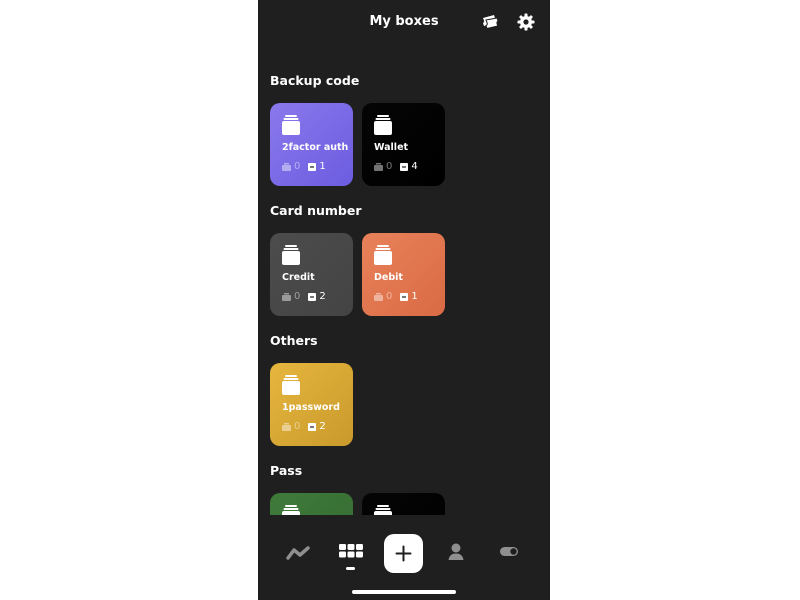 The image size is (800, 600). Describe the element at coordinates (388, 277) in the screenshot. I see `box-name: Debit` at that location.